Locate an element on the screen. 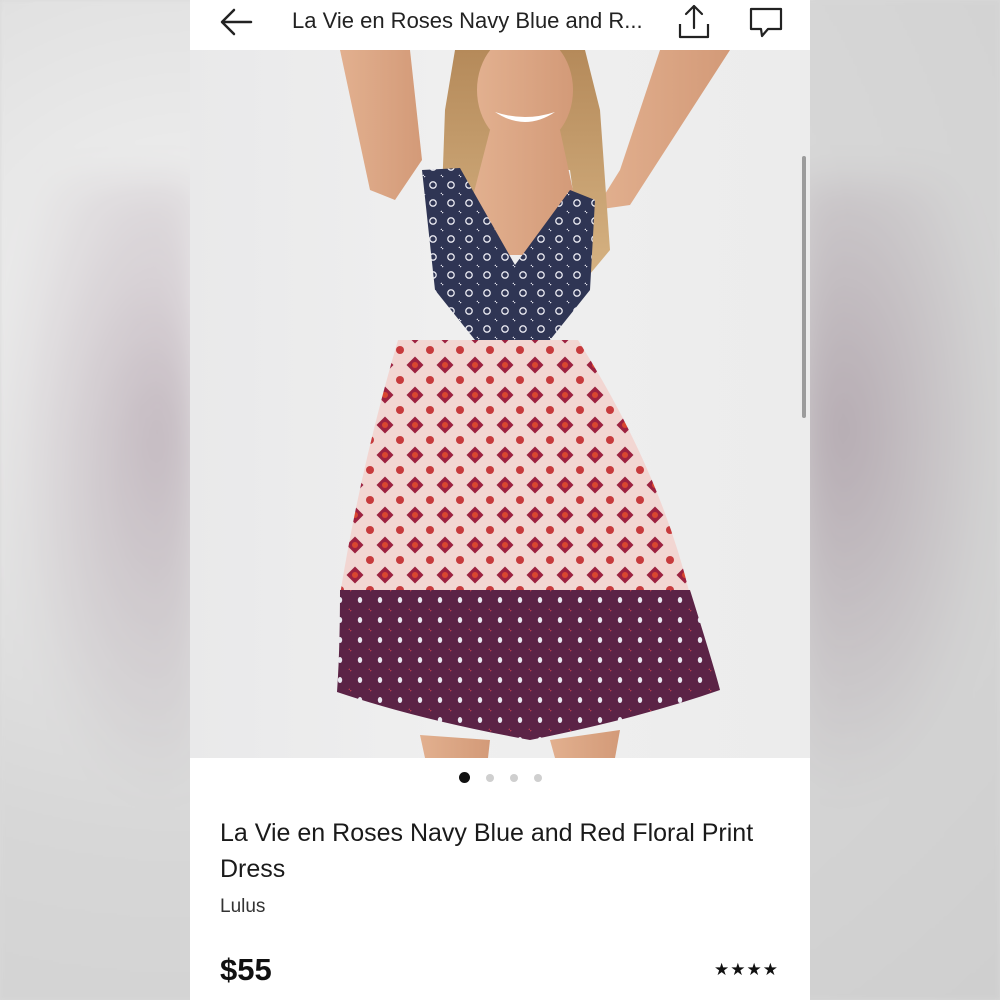 Image resolution: width=1000 pixels, height=1000 pixels. price: $55 is located at coordinates (246, 969).